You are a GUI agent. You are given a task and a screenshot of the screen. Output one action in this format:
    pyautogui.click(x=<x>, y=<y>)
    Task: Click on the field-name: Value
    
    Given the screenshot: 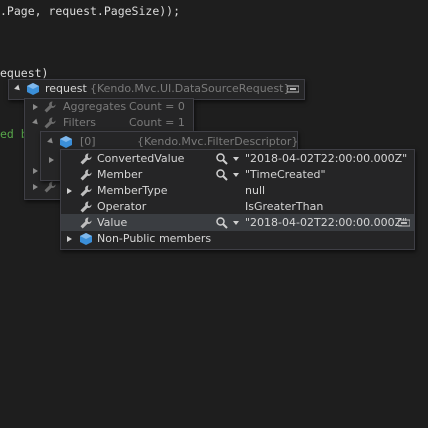 What is the action you would take?
    pyautogui.click(x=112, y=222)
    